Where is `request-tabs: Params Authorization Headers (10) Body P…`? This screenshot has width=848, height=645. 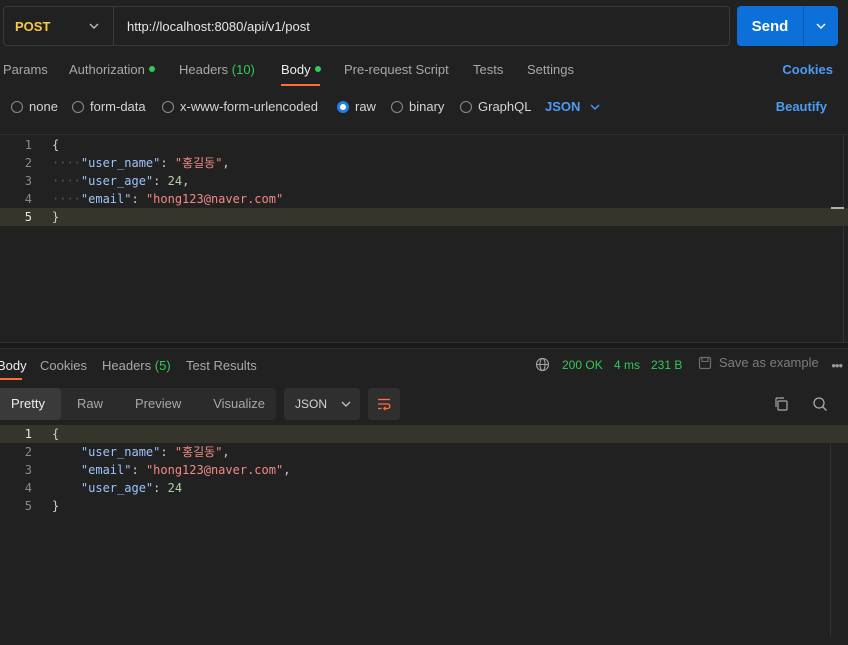
request-tabs: Params Authorization Headers (10) Body P… is located at coordinates (424, 70).